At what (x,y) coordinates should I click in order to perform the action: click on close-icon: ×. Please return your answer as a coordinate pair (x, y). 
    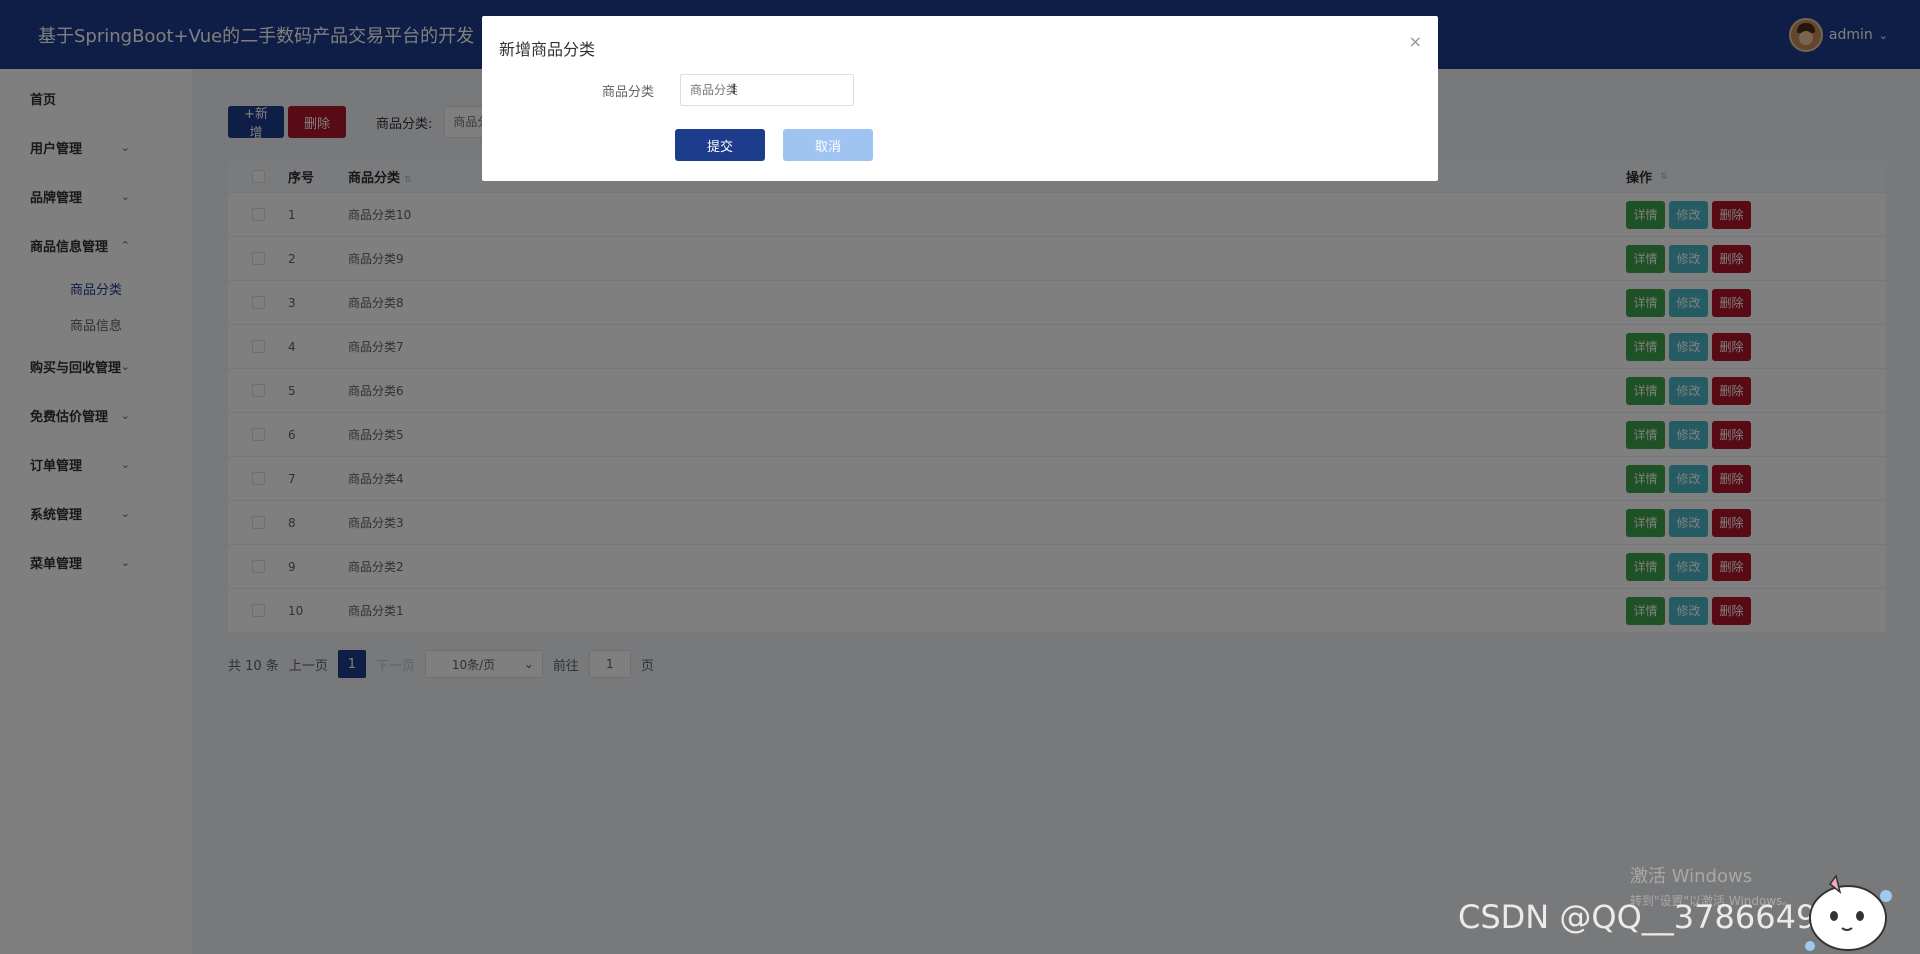
    Looking at the image, I should click on (1415, 41).